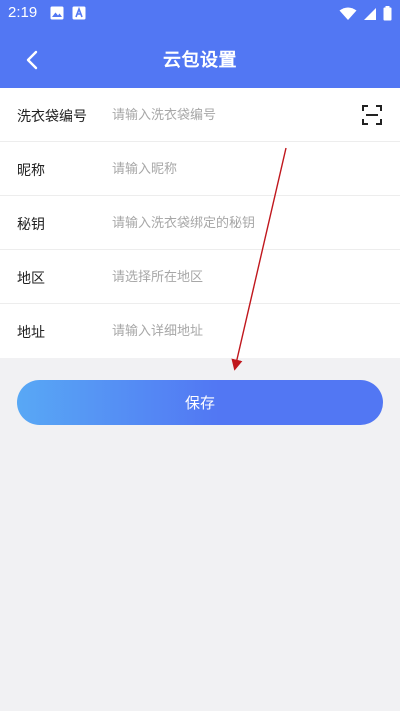 The image size is (400, 711). What do you see at coordinates (79, 13) in the screenshot?
I see `font-icon` at bounding box center [79, 13].